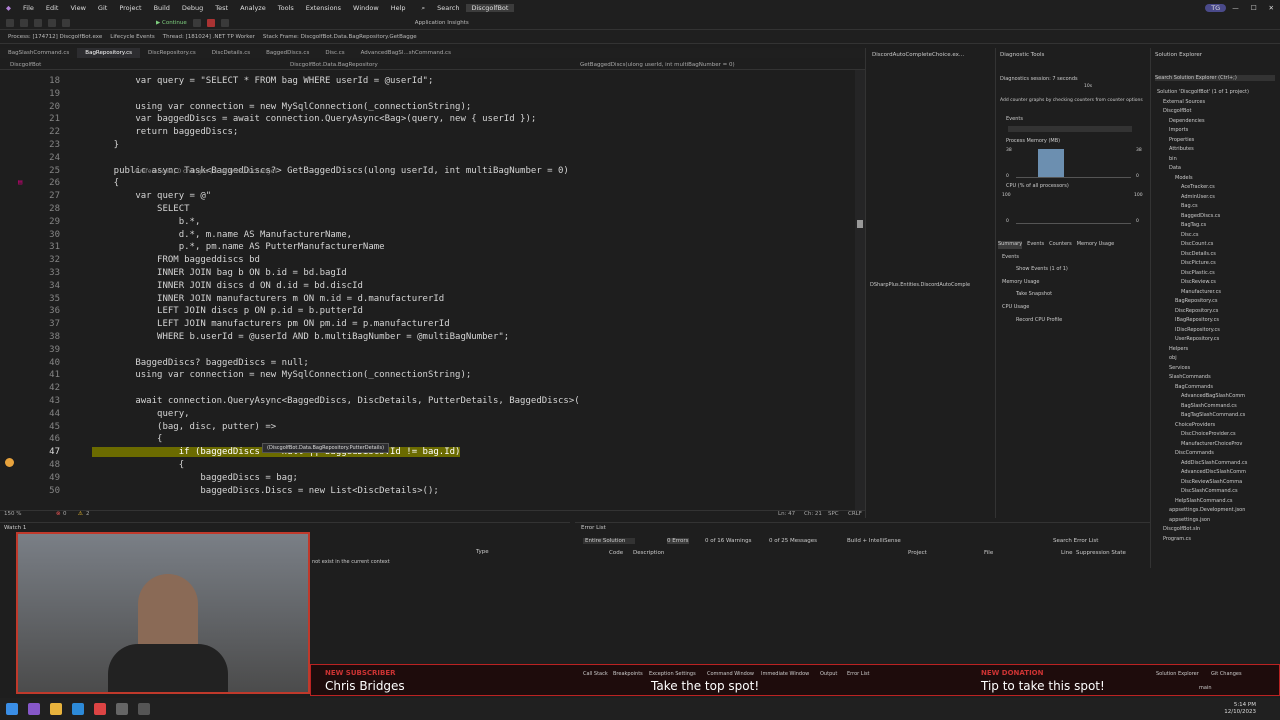  Describe the element at coordinates (23, 182) in the screenshot. I see `bookmark-icon: ▤` at that location.